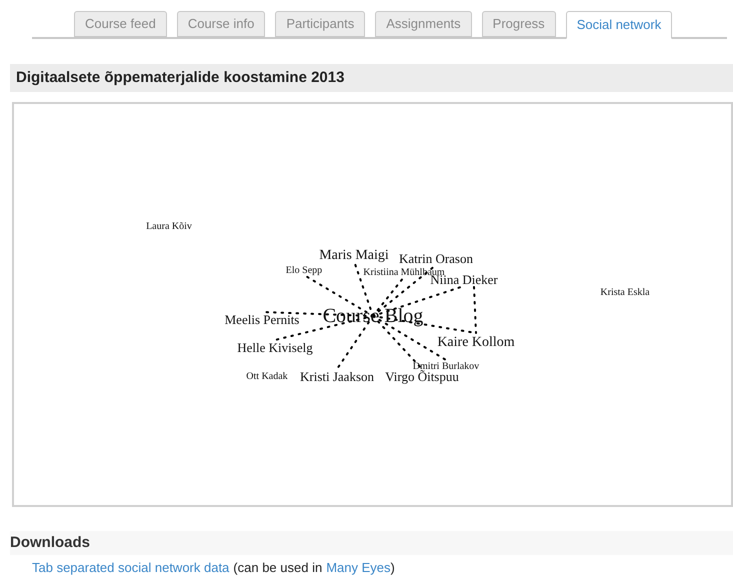 The width and height of the screenshot is (733, 578). Describe the element at coordinates (320, 24) in the screenshot. I see `tab: Participants` at that location.